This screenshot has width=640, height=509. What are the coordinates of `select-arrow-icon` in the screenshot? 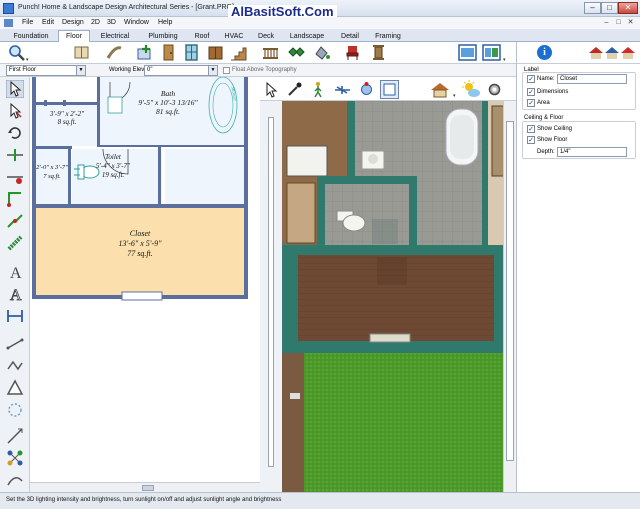 It's located at (15, 89).